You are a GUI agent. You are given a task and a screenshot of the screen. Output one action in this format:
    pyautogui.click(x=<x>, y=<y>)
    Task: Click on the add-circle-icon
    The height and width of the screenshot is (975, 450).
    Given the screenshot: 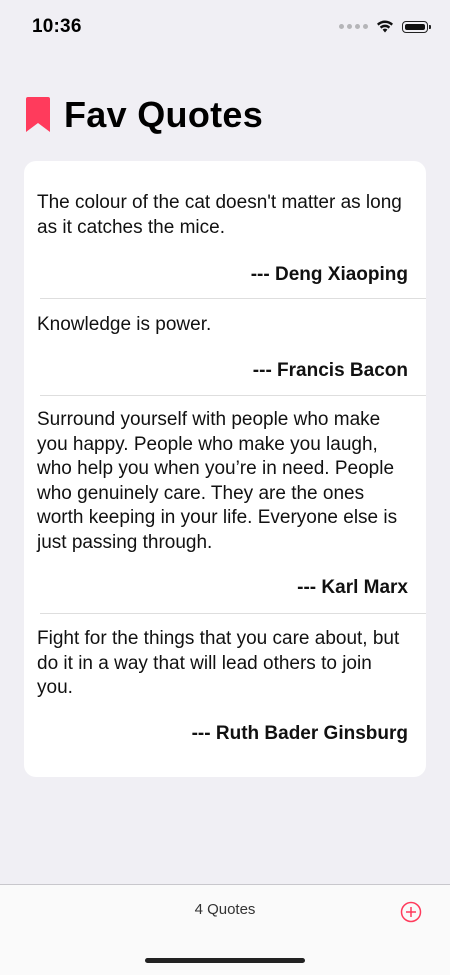 What is the action you would take?
    pyautogui.click(x=411, y=912)
    